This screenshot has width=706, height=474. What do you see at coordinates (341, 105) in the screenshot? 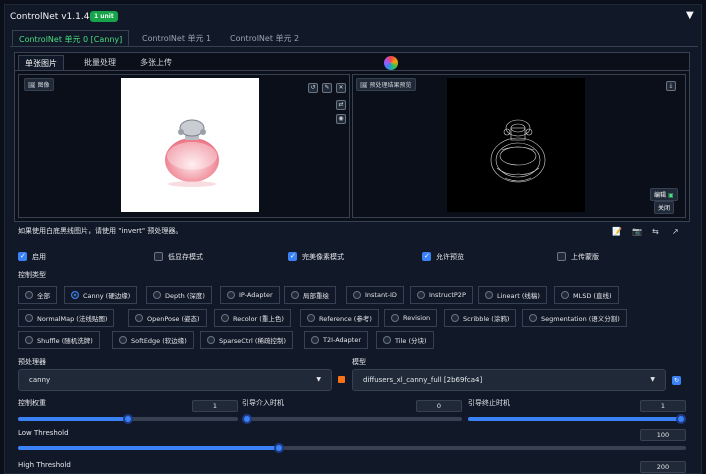
I see `swap-icon: ⇄` at bounding box center [341, 105].